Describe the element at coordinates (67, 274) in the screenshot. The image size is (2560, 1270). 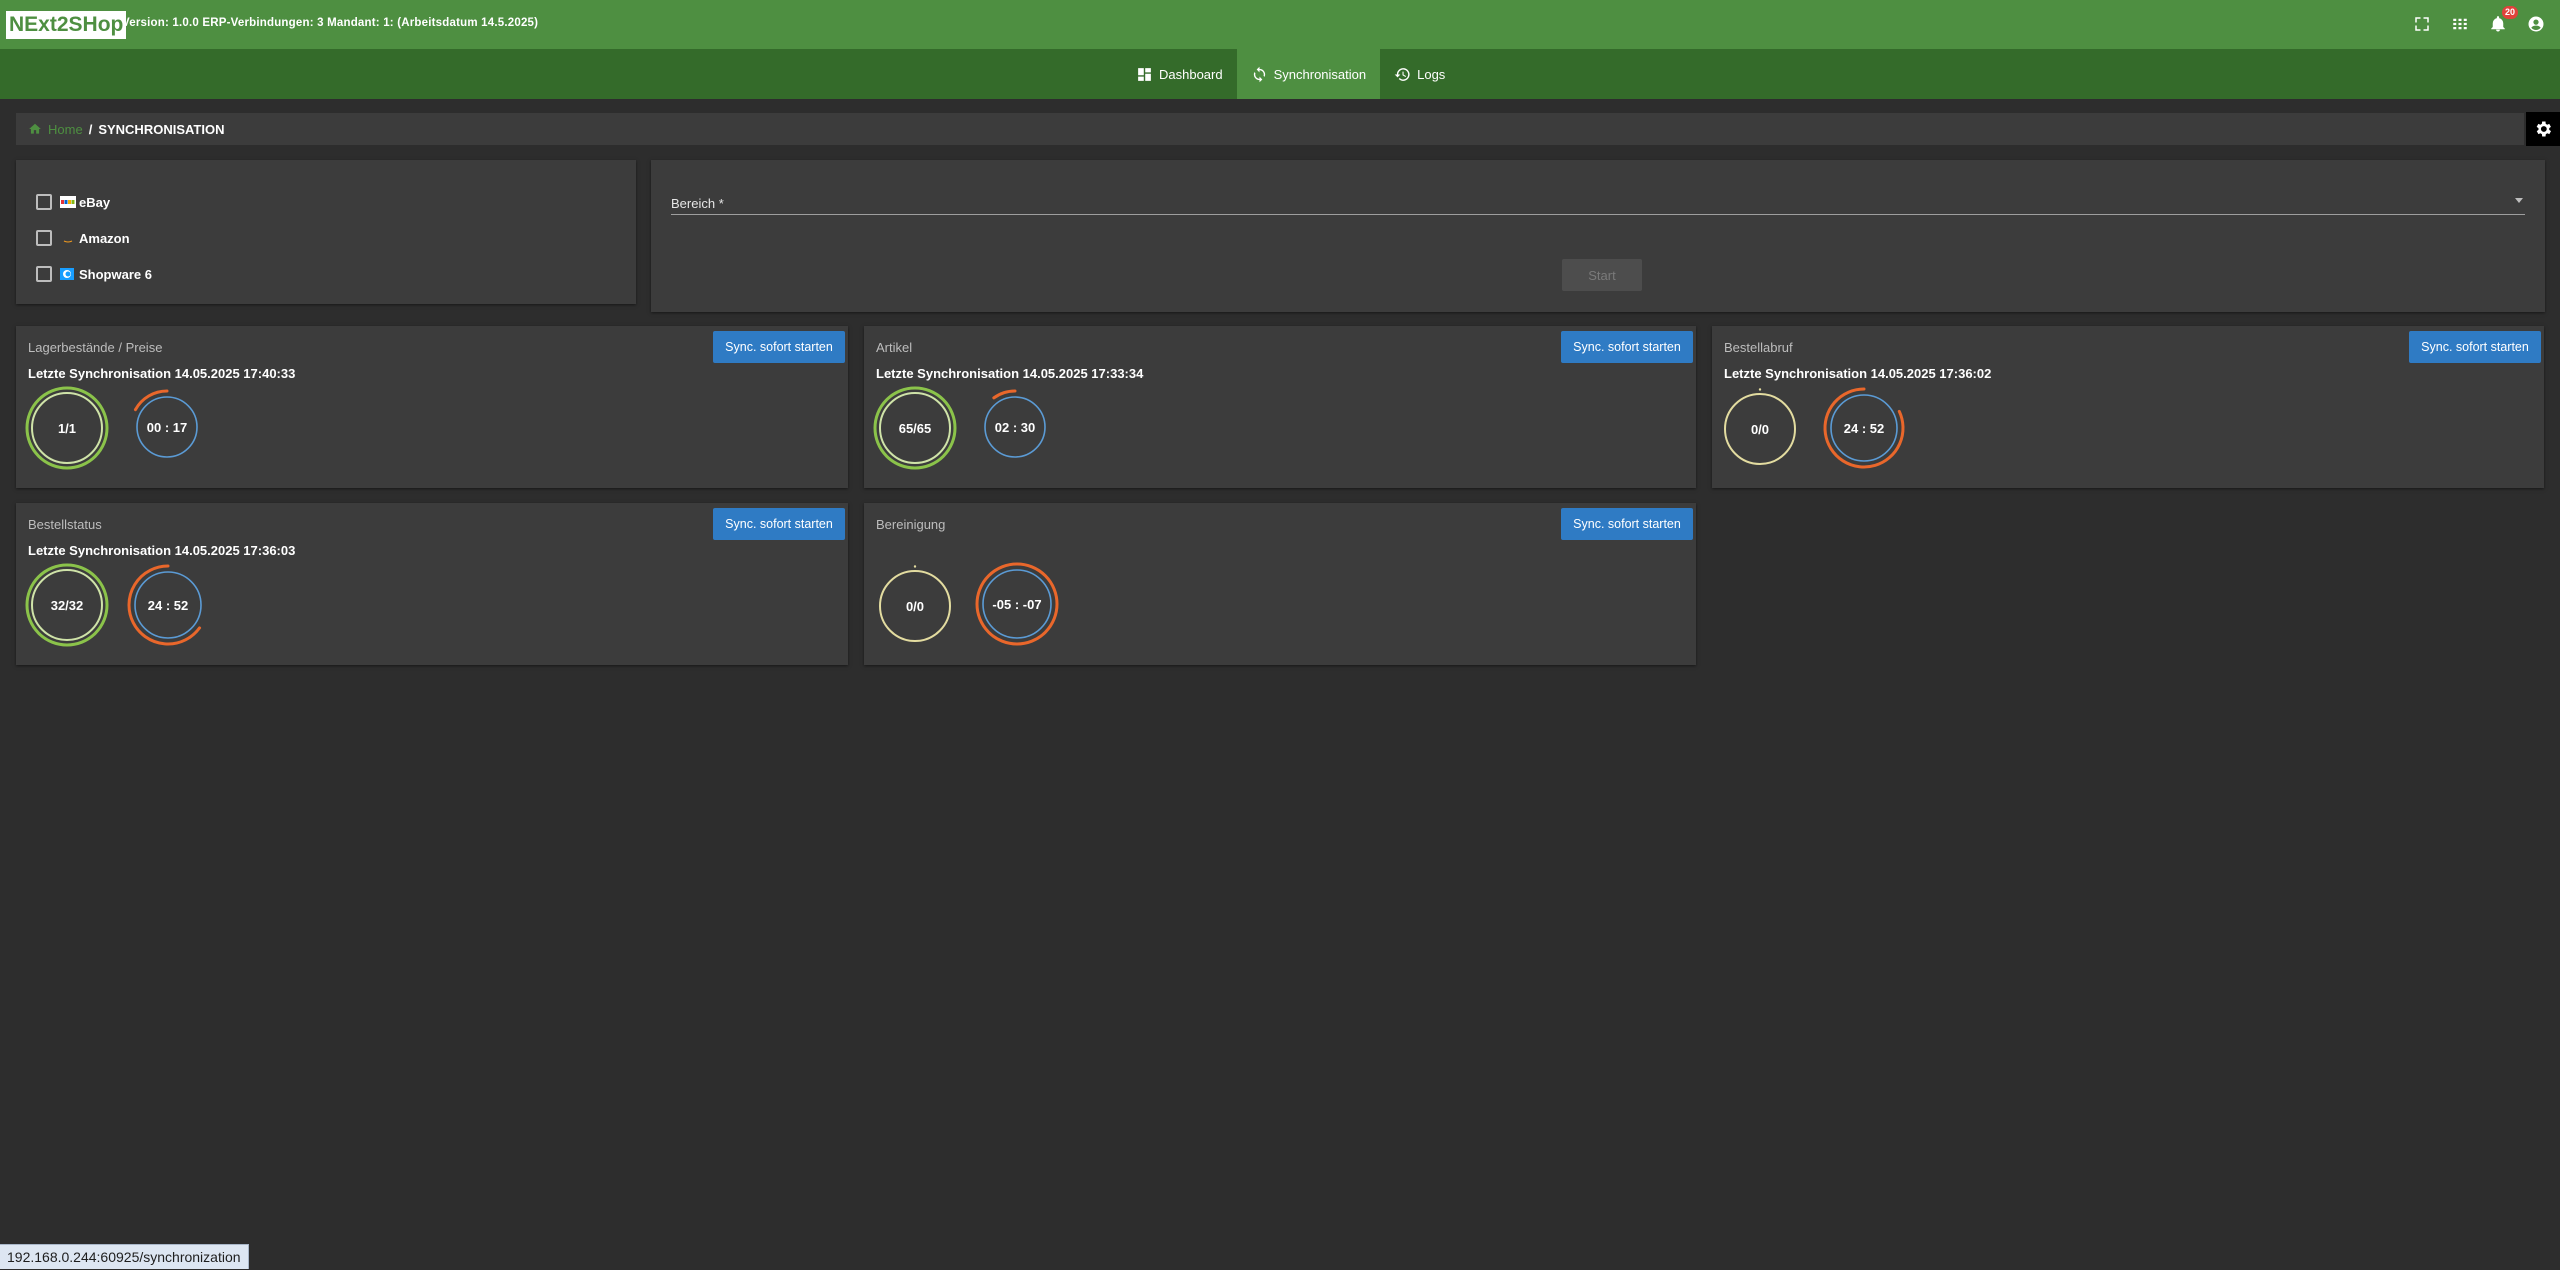
I see `shopware-logo-icon` at that location.